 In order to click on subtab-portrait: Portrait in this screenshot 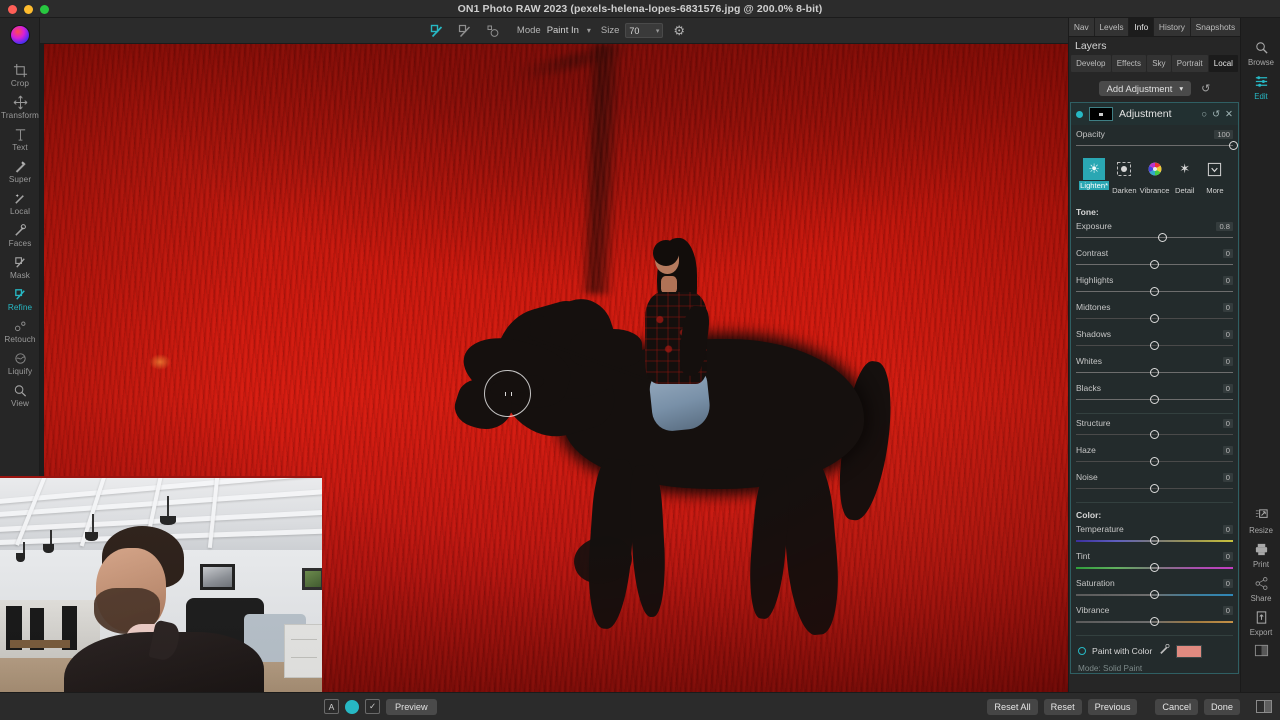, I will do `click(1189, 63)`.